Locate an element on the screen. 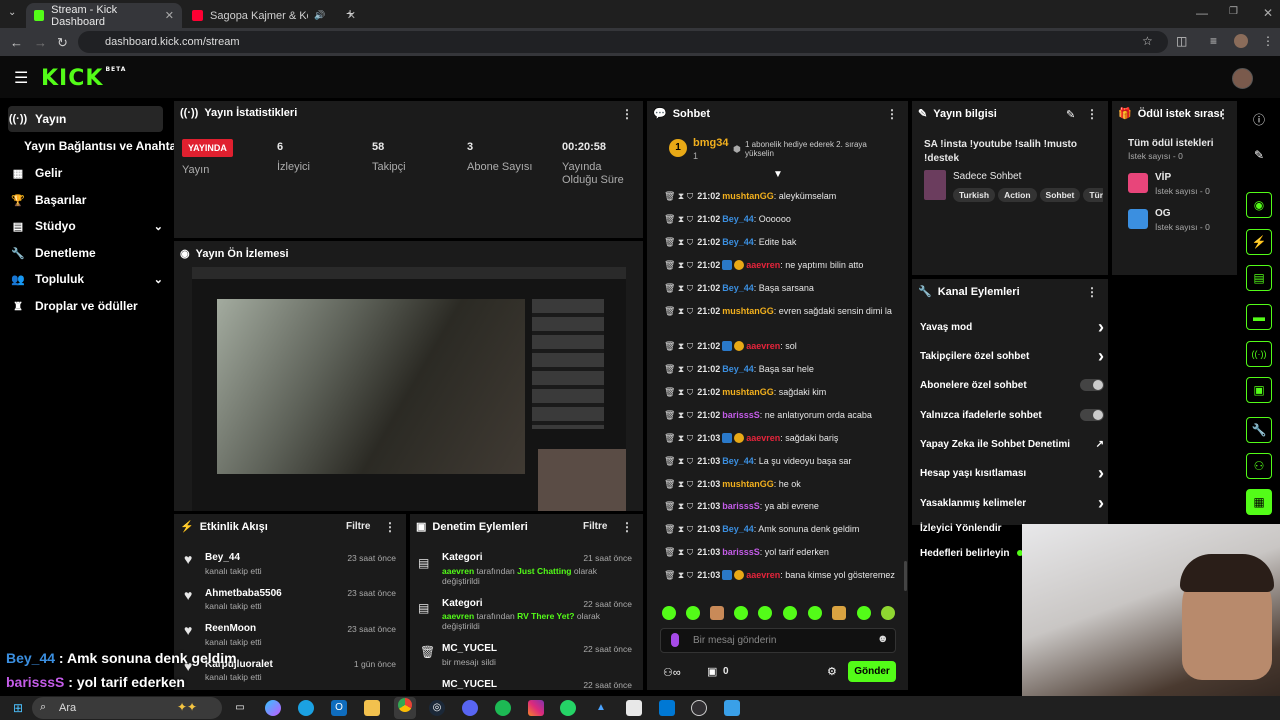 This screenshot has width=1280, height=720. extensions-icon: ◫ is located at coordinates (1181, 41).